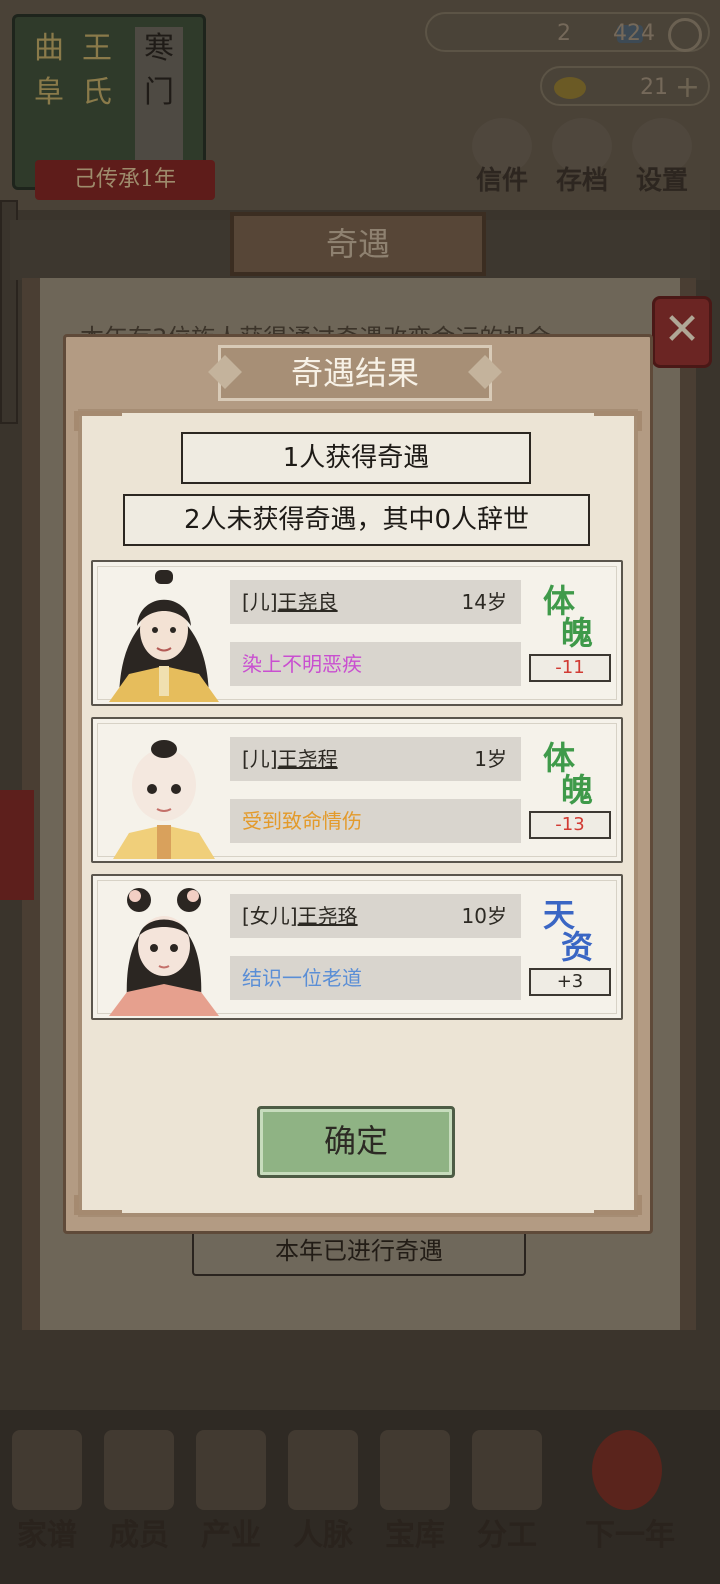 The height and width of the screenshot is (1584, 720). Describe the element at coordinates (360, 1345) in the screenshot. I see `scroll-base` at that location.